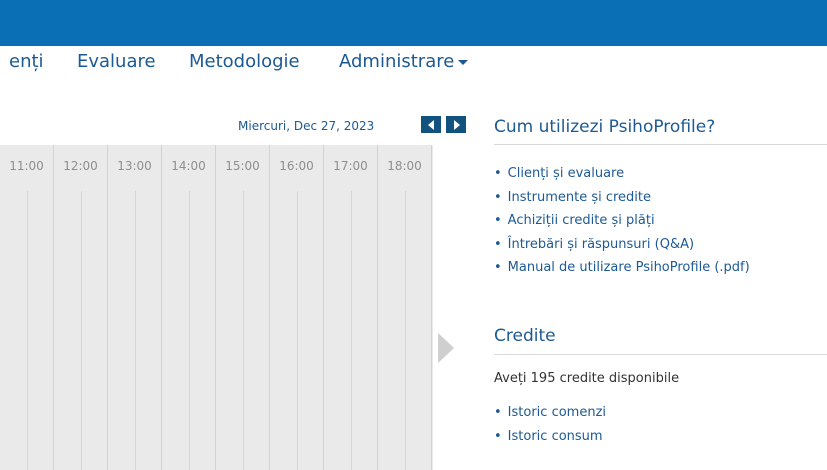  Describe the element at coordinates (525, 336) in the screenshot. I see `credits-title: Credite` at that location.